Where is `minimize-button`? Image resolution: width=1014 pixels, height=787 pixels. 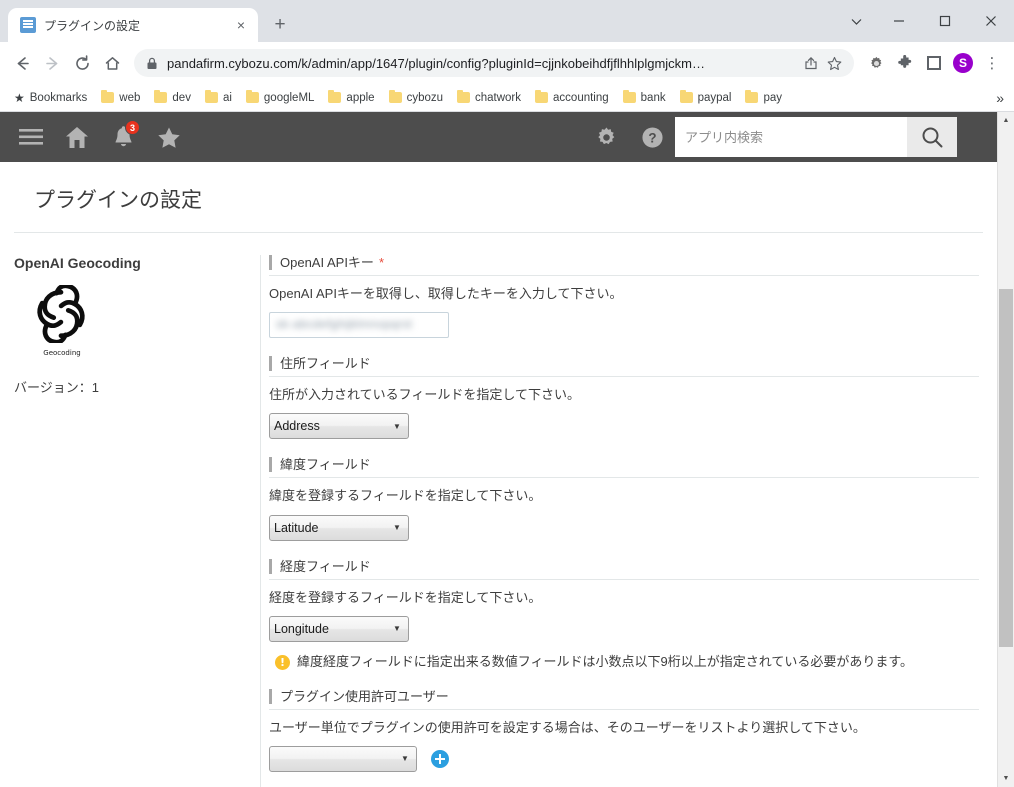 minimize-button is located at coordinates (899, 21).